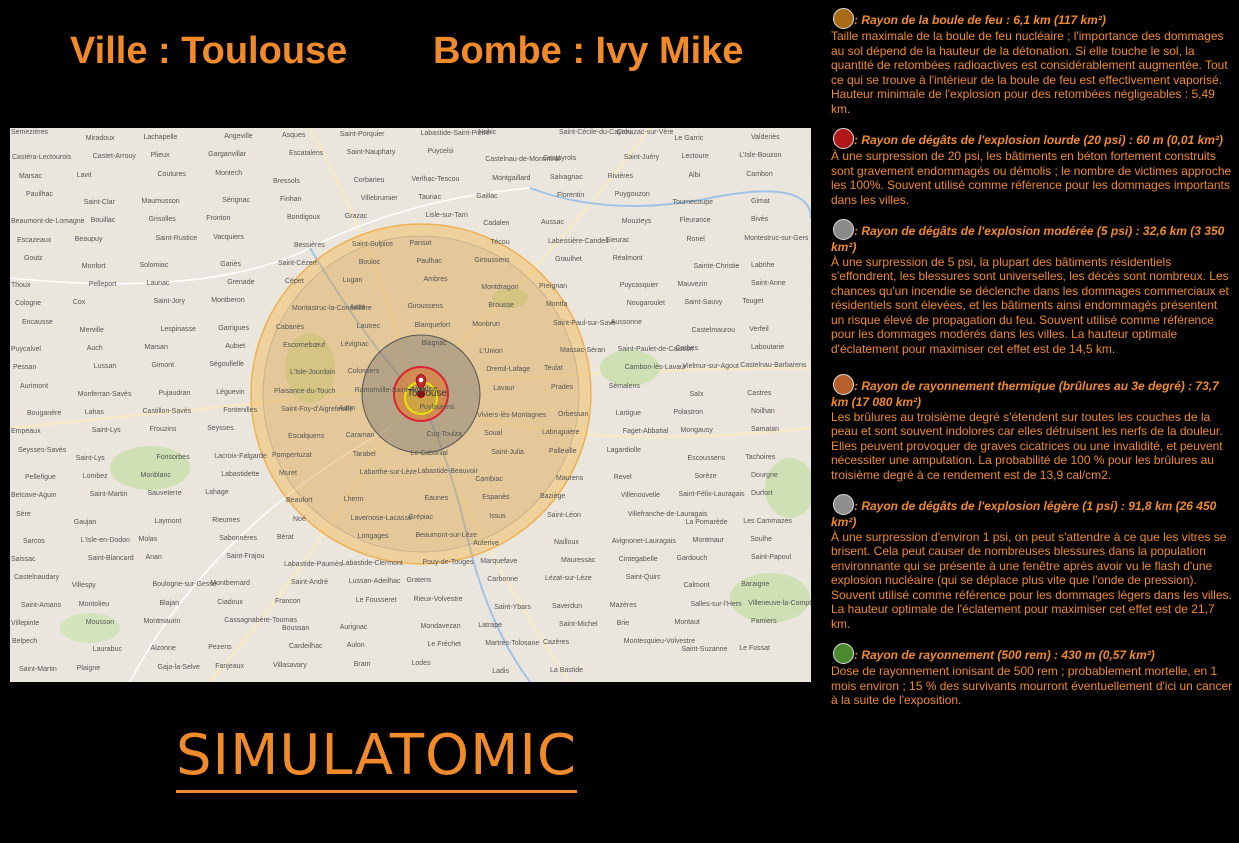 This screenshot has height=843, width=1239. I want to click on map-place-label: Escornebœuf, so click(304, 346).